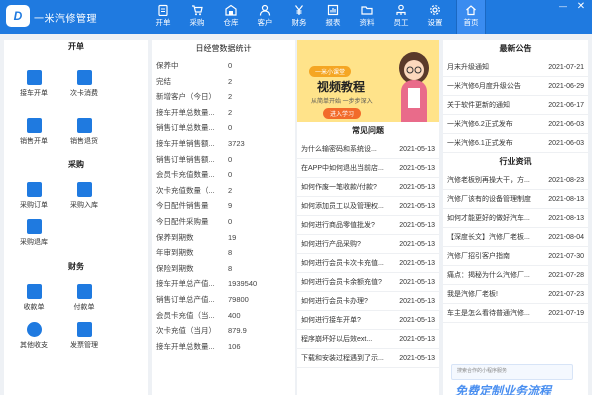 The image size is (592, 395). Describe the element at coordinates (223, 191) in the screenshot. I see `stat-row: 次卡充值数量（... 2` at that location.